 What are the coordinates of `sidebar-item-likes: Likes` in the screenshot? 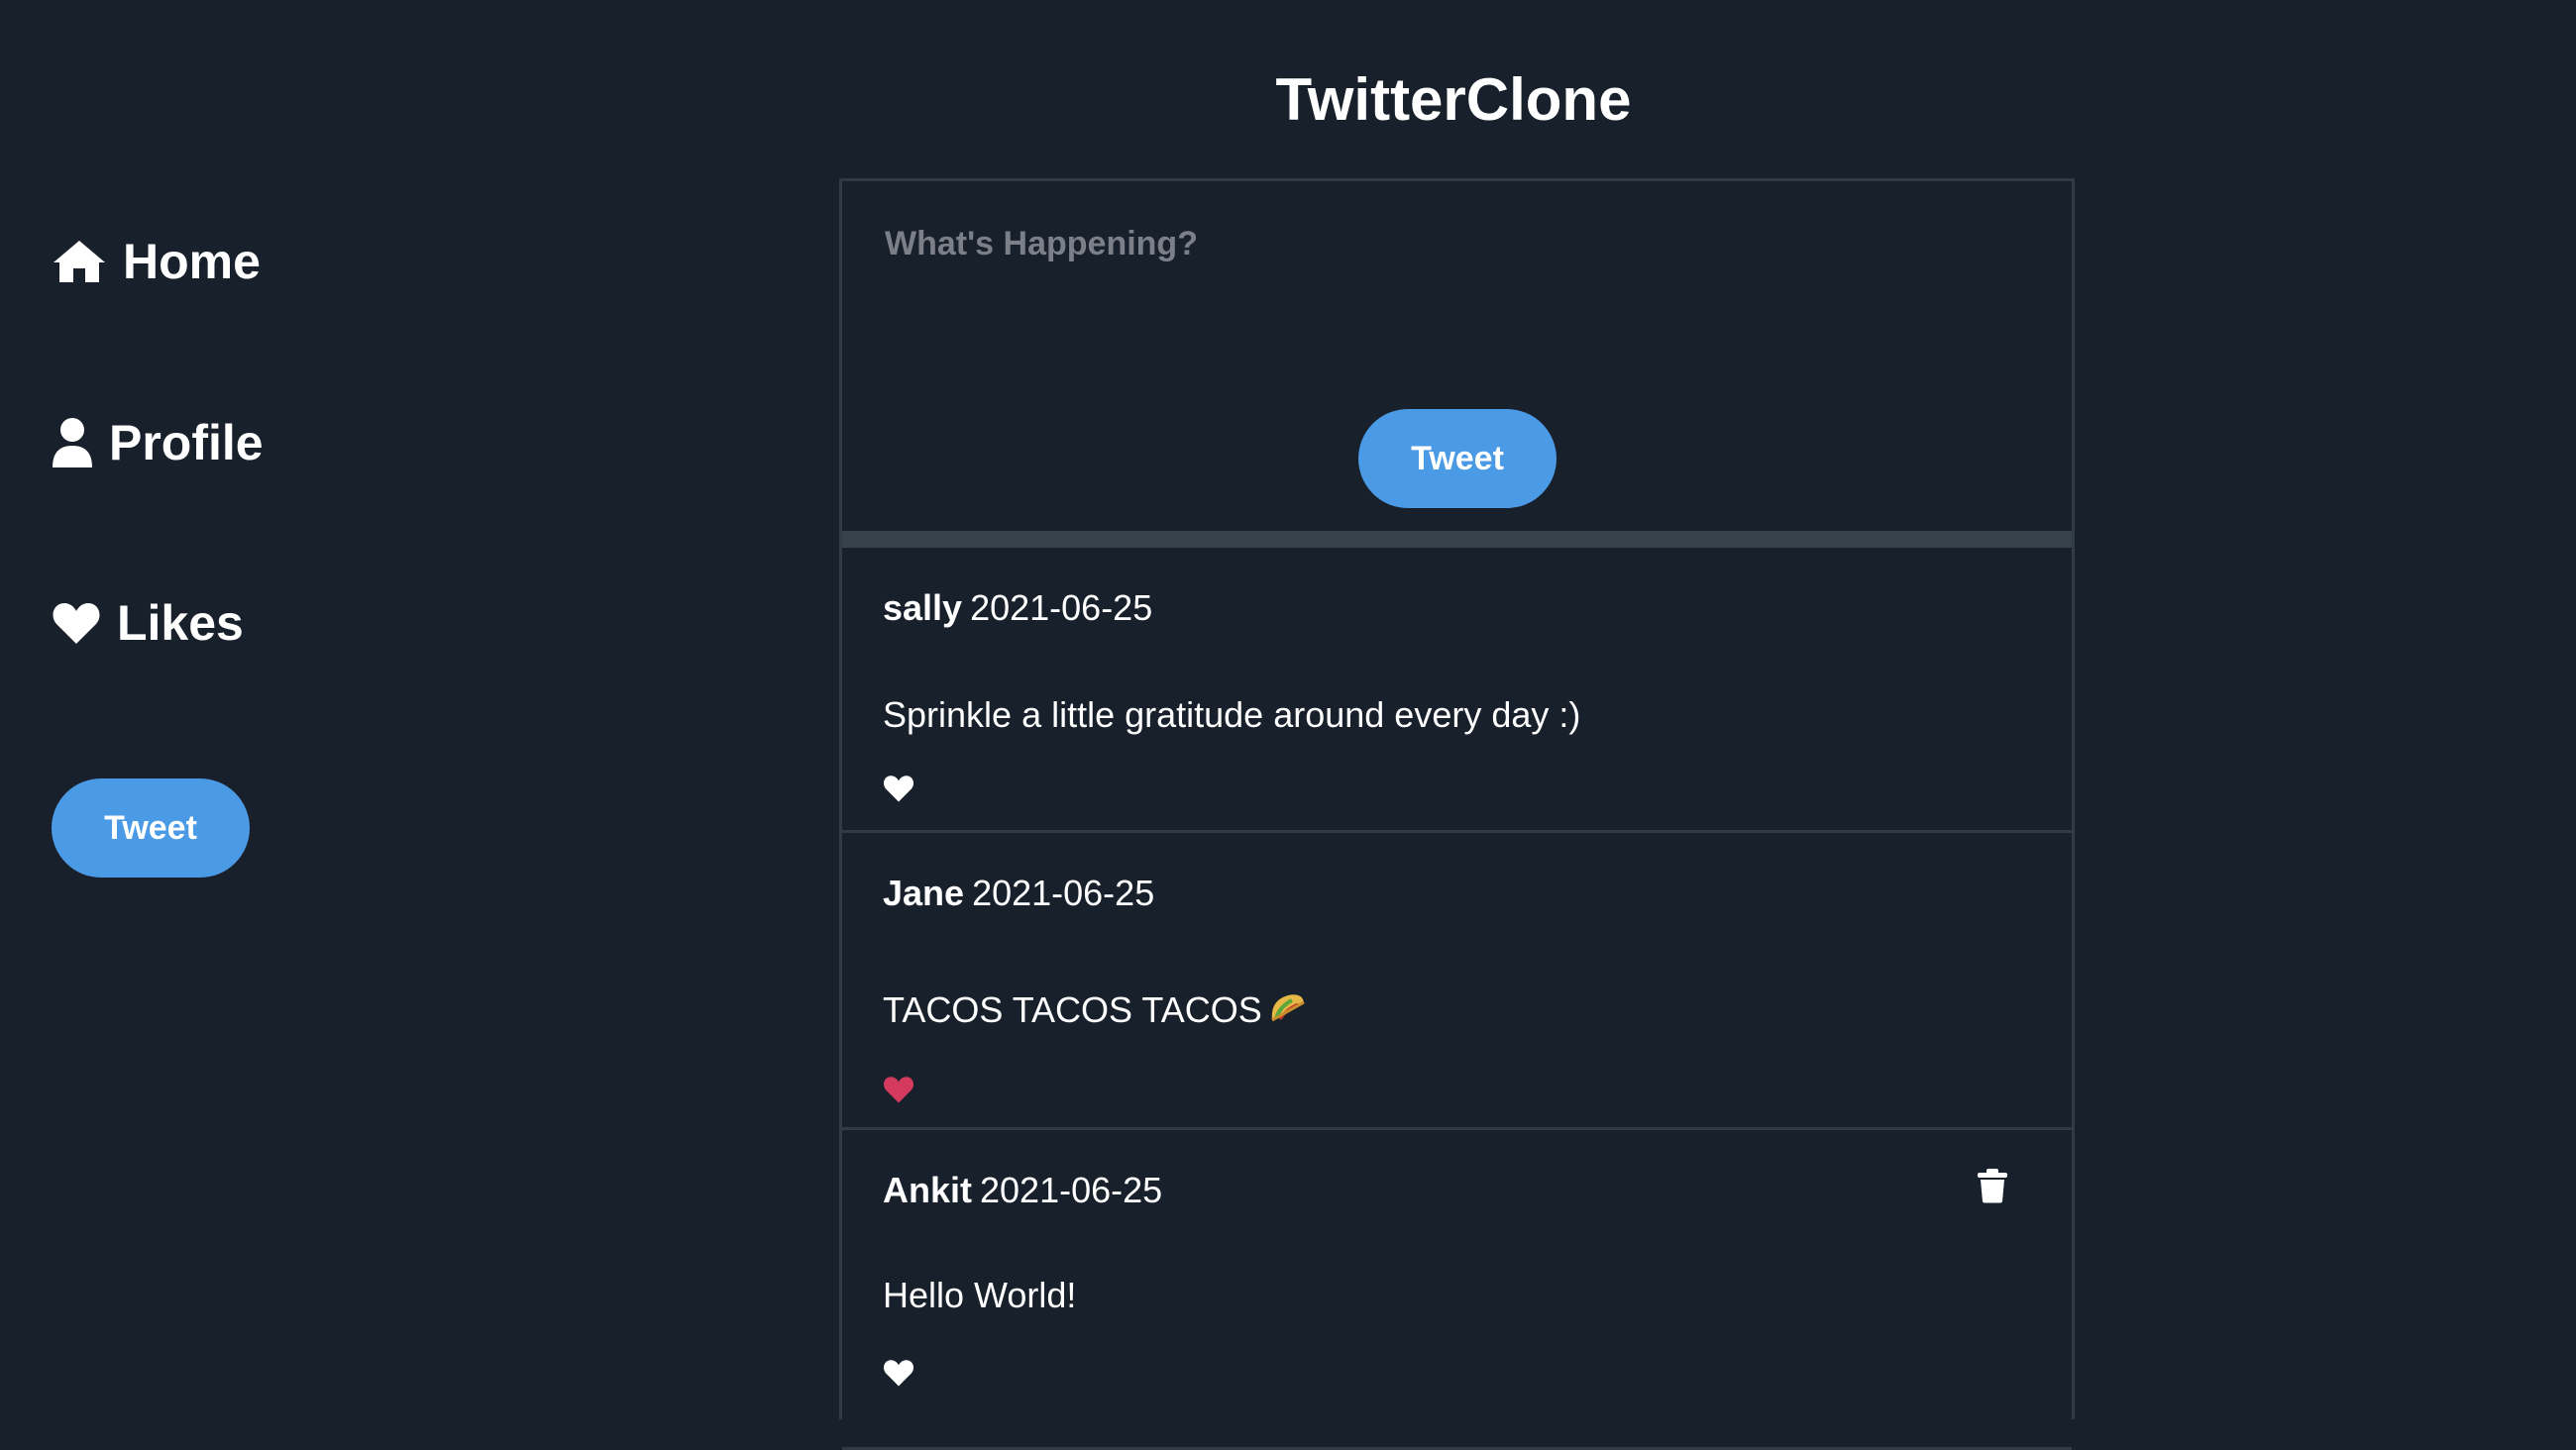 It's located at (148, 623).